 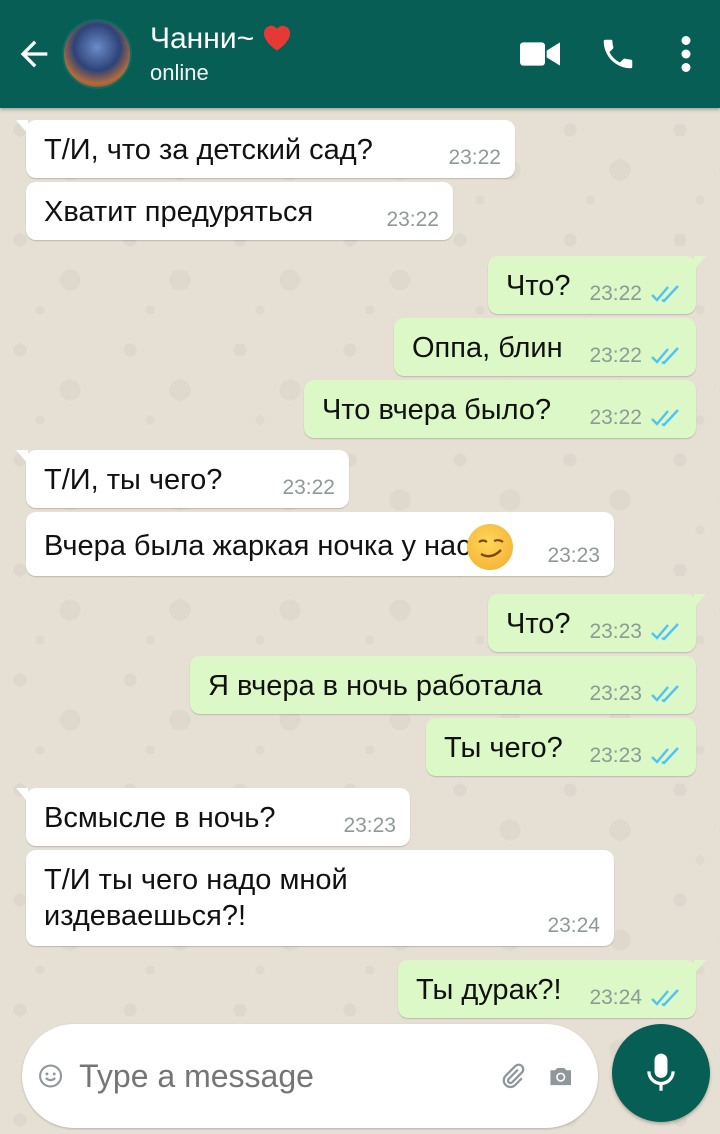 I want to click on chat-header: Чанни~ online, so click(x=360, y=54).